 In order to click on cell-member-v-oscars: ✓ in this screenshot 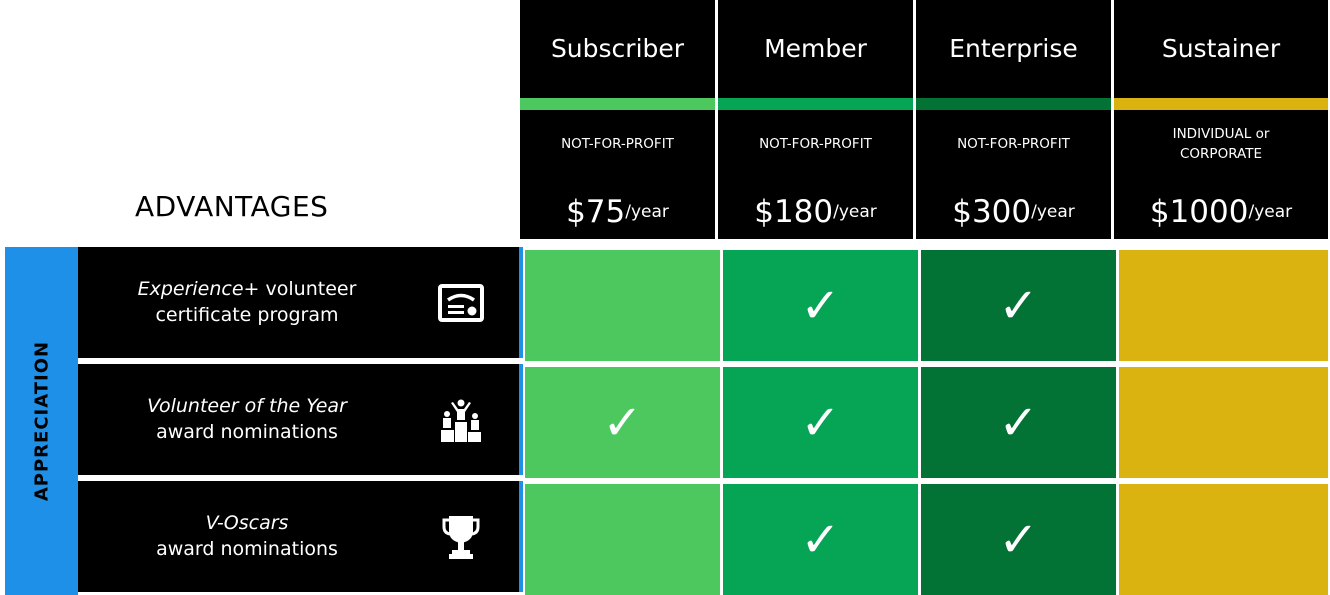, I will do `click(820, 539)`.